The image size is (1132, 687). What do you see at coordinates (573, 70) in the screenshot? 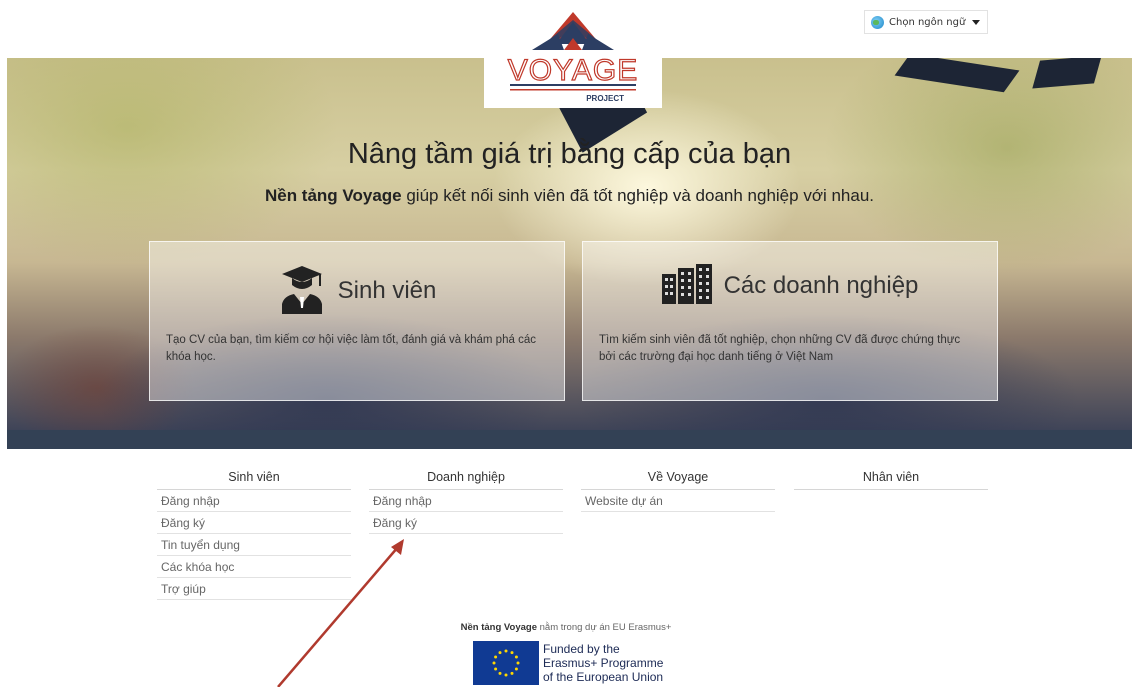
I see `logo-brand-text: VOYAGE` at bounding box center [573, 70].